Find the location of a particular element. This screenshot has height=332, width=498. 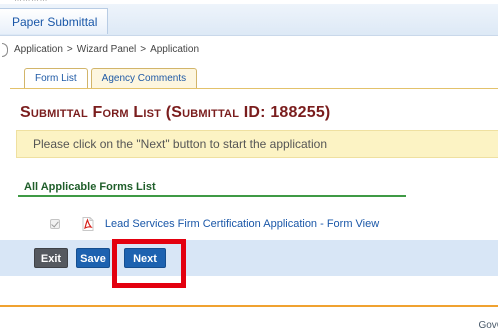

form-checkbox is located at coordinates (55, 223).